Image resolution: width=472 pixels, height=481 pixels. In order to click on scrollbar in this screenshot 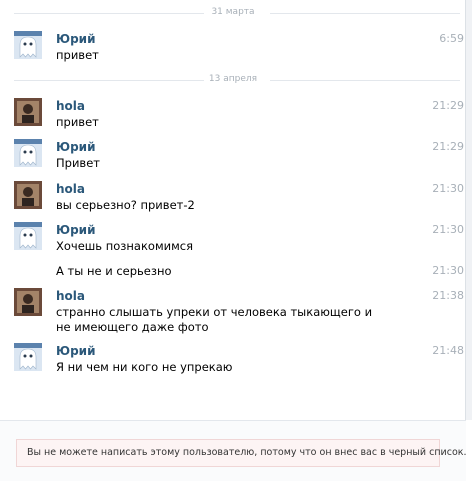, I will do `click(469, 210)`.